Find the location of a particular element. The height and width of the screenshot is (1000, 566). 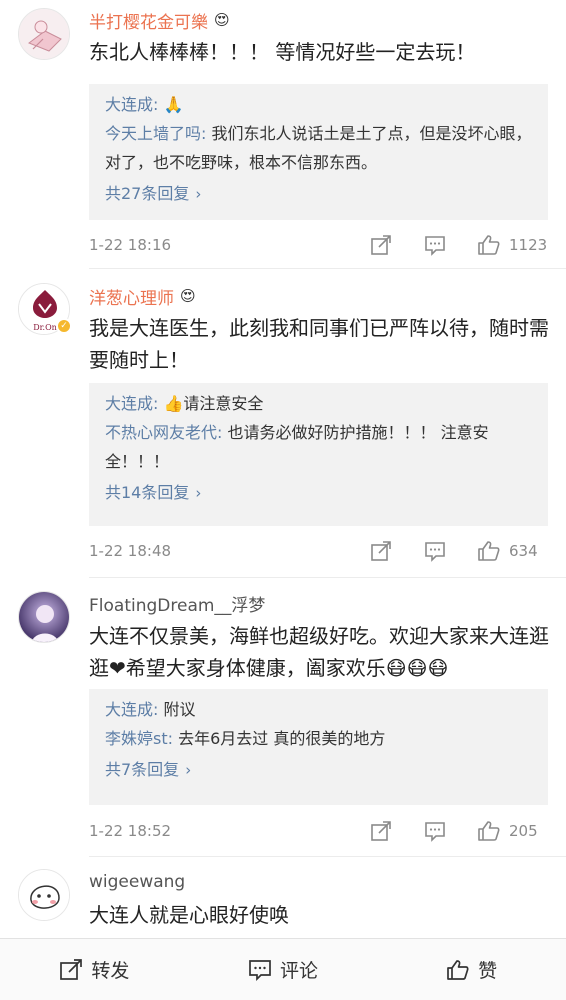

comment-username-row: wigeewang is located at coordinates (137, 882).